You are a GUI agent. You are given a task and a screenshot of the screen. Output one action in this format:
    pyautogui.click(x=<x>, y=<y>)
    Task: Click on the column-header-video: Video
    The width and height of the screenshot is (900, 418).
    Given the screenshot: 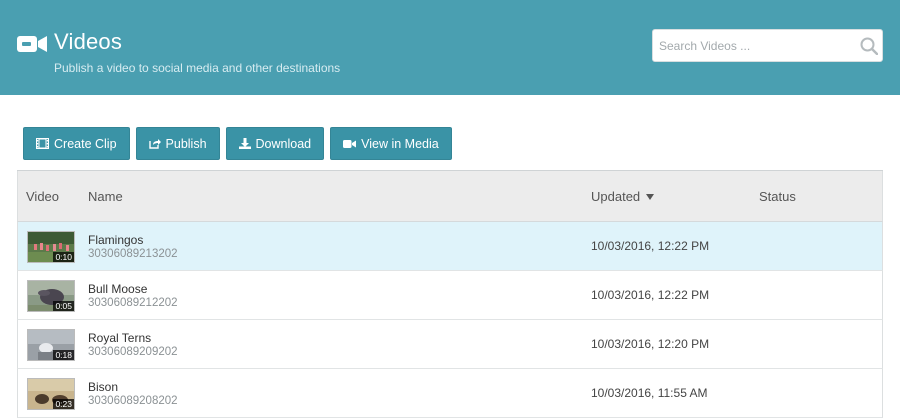 What is the action you would take?
    pyautogui.click(x=43, y=196)
    